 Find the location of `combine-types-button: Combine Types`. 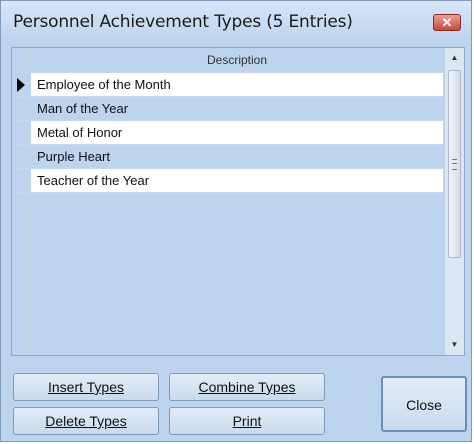

combine-types-button: Combine Types is located at coordinates (247, 387).